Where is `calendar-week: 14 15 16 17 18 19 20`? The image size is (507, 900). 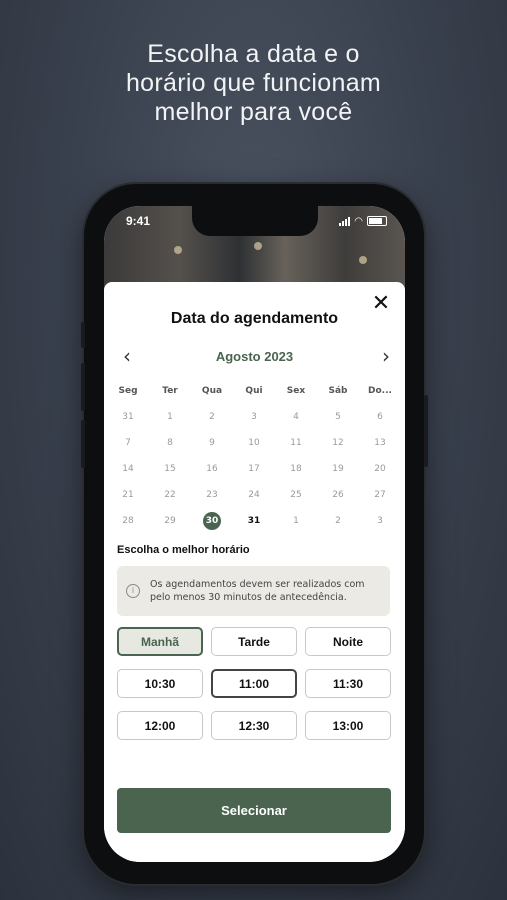
calendar-week: 14 15 16 17 18 19 20 is located at coordinates (254, 469).